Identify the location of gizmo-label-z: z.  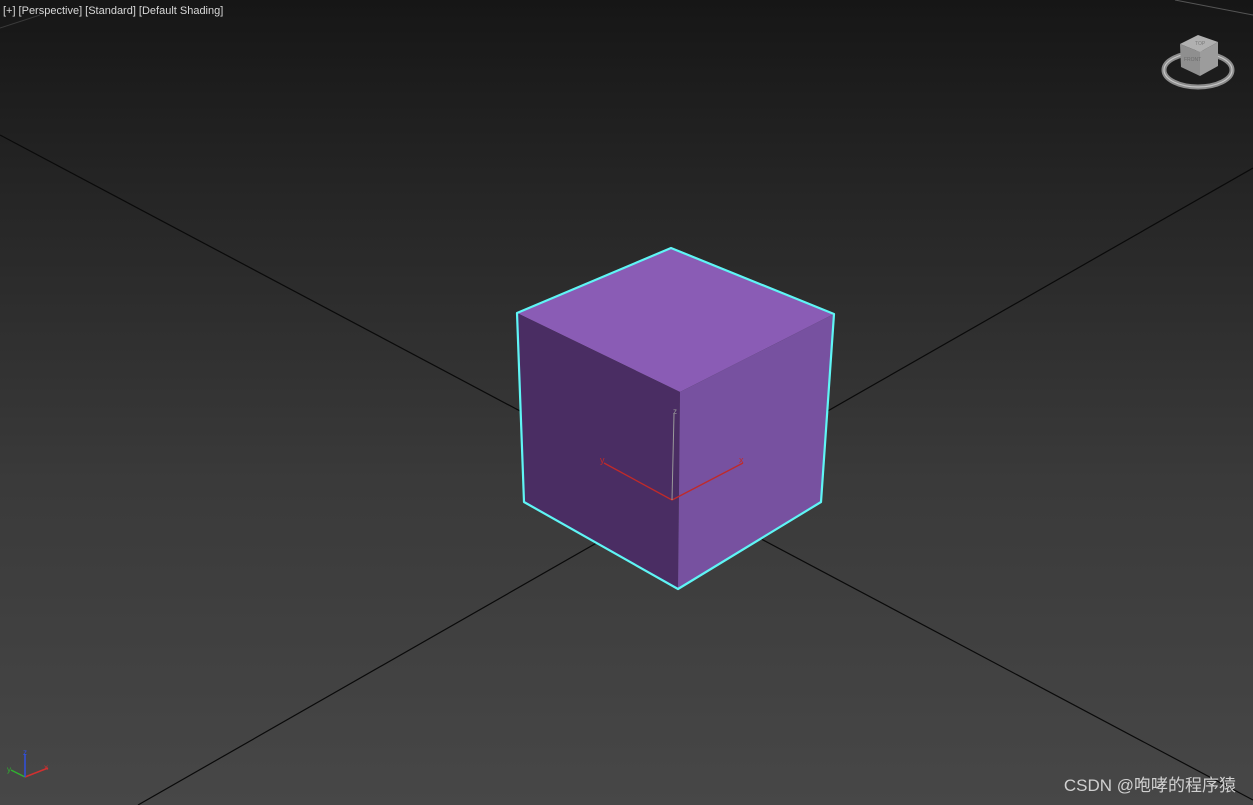
(675, 411).